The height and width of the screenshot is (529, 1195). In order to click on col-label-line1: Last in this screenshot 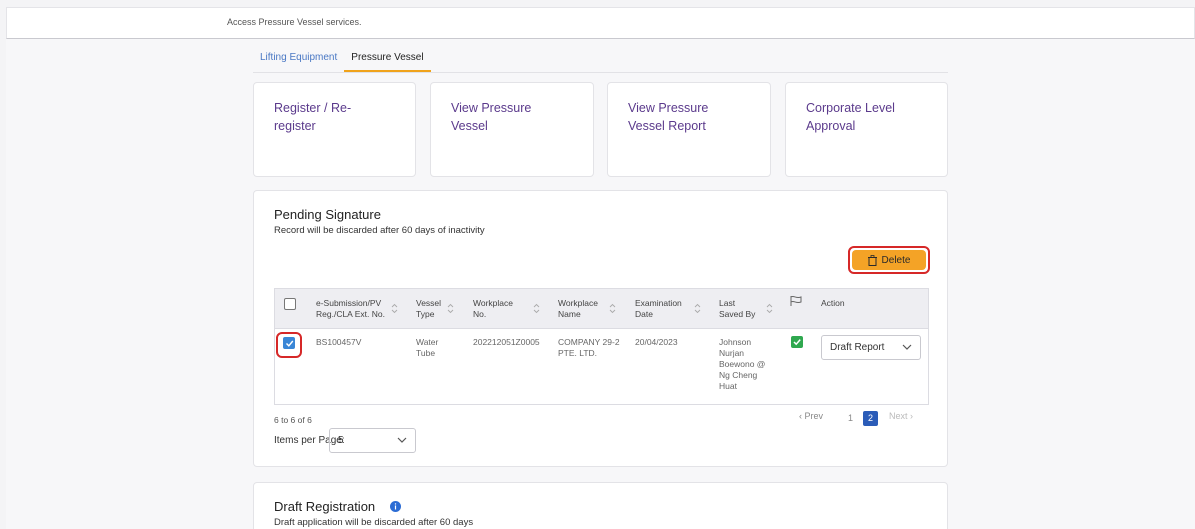, I will do `click(727, 303)`.